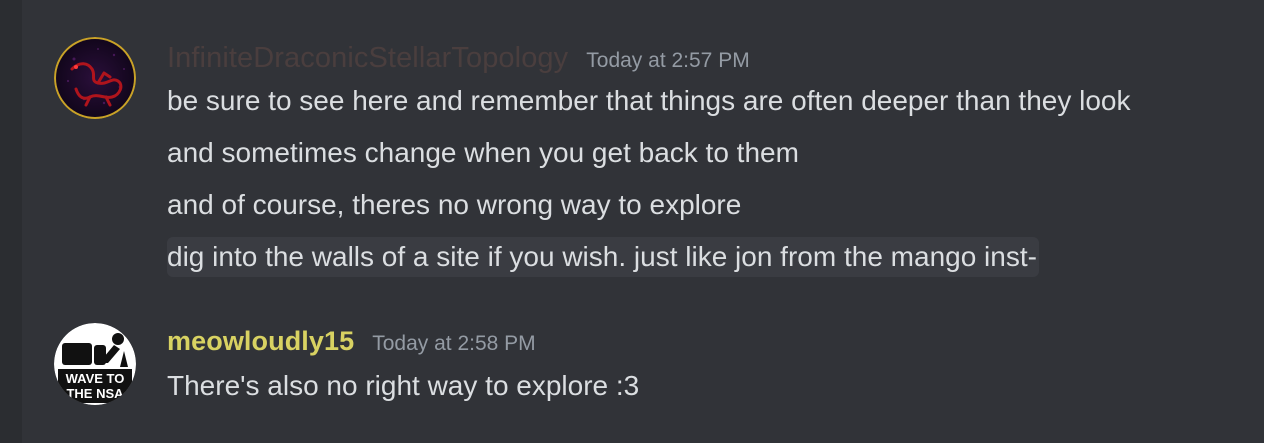 The width and height of the screenshot is (1264, 443). What do you see at coordinates (95, 393) in the screenshot?
I see `avatar-text-line2: THE NSA` at bounding box center [95, 393].